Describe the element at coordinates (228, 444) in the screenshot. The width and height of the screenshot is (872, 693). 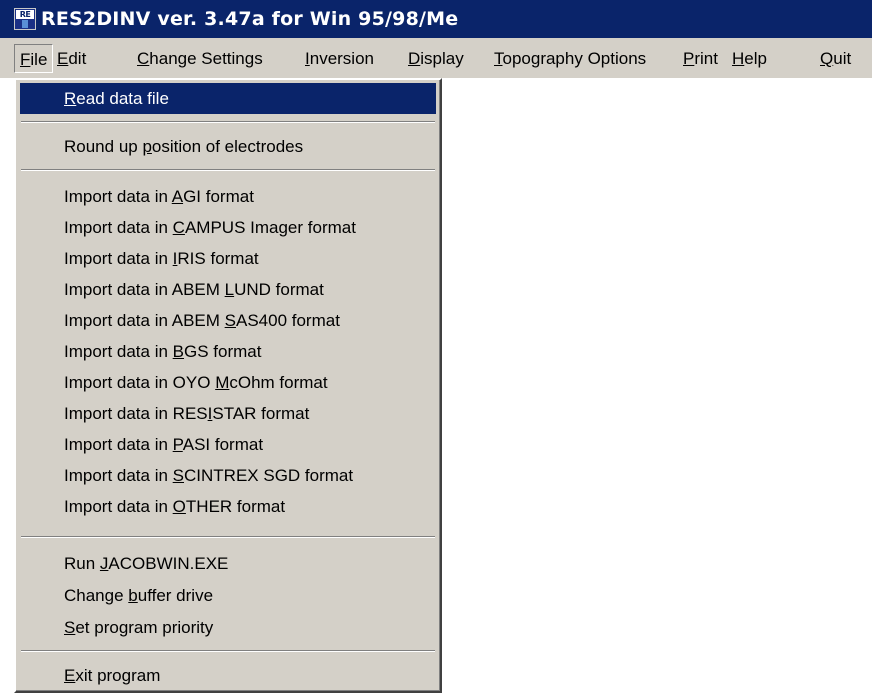
I see `menu-item-import-pasi: Import data in PASI format` at that location.